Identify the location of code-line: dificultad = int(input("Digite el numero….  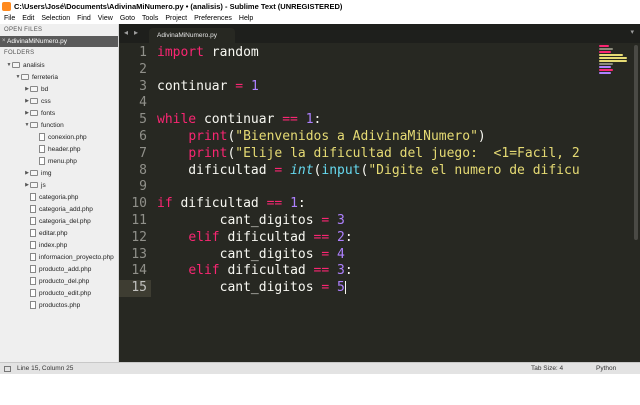
(376, 171).